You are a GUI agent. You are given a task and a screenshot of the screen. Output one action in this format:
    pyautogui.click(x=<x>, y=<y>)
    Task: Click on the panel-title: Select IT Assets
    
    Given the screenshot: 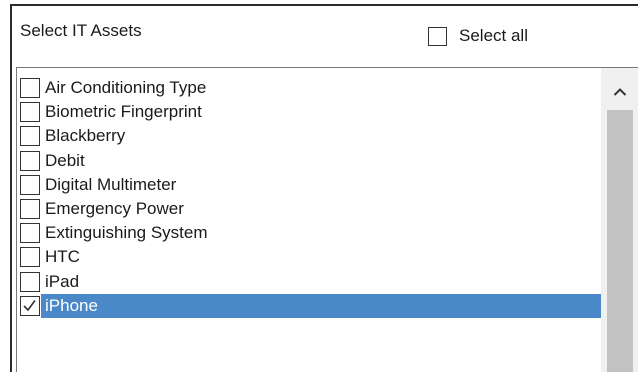 What is the action you would take?
    pyautogui.click(x=81, y=30)
    